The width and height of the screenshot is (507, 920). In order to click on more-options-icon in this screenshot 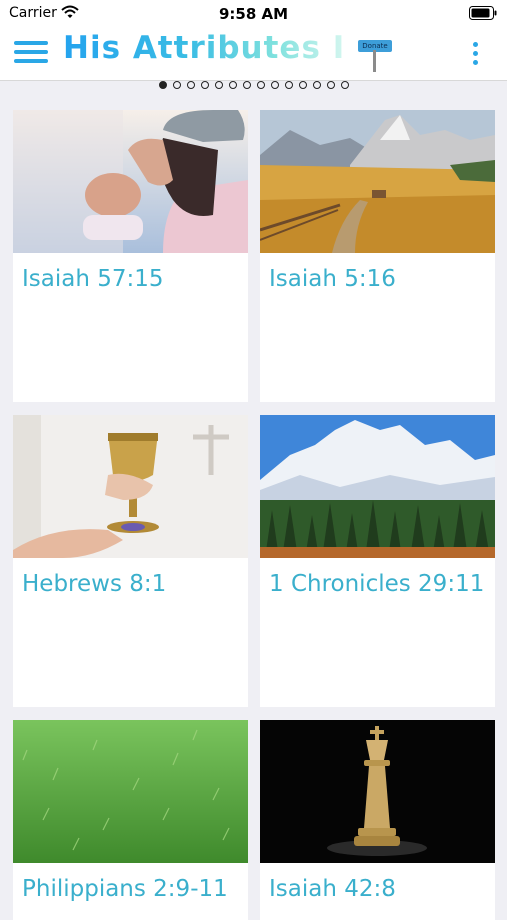, I will do `click(475, 54)`.